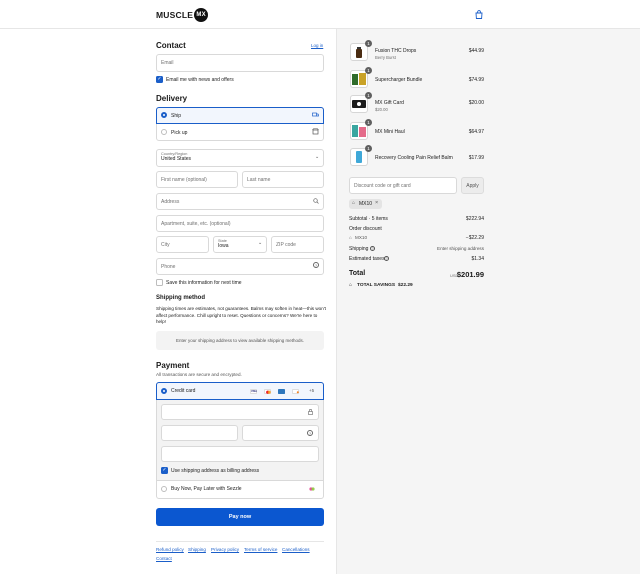 The width and height of the screenshot is (640, 574). What do you see at coordinates (240, 63) in the screenshot?
I see `email-field: Email` at bounding box center [240, 63].